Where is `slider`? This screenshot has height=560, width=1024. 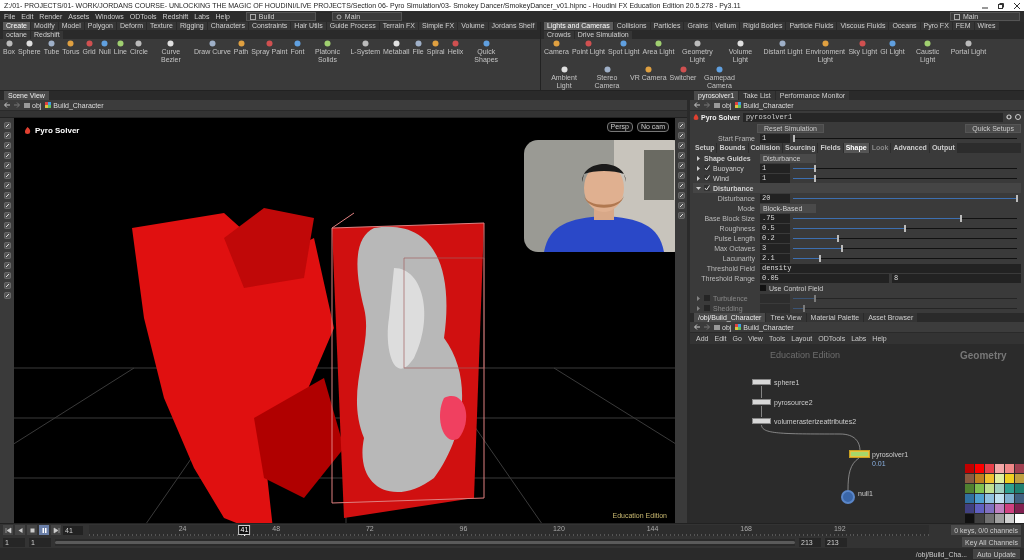 slider is located at coordinates (905, 198).